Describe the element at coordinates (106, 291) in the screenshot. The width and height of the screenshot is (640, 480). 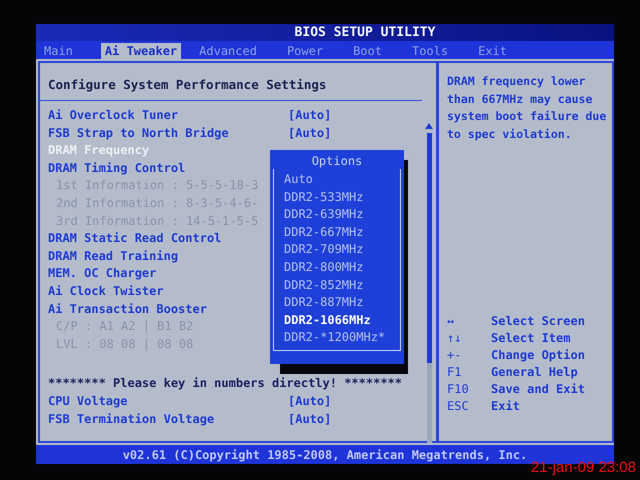
I see `setting-label: Ai Clock Twister` at that location.